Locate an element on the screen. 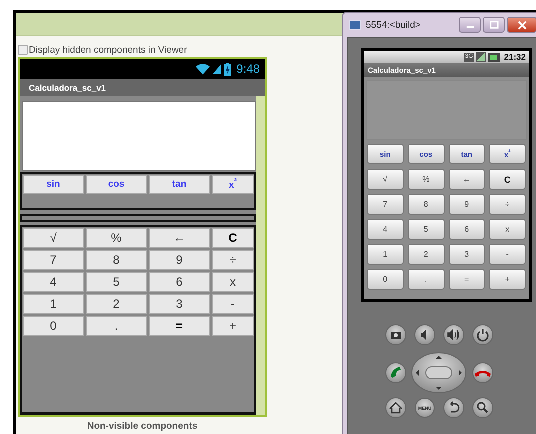 This screenshot has height=434, width=536. end-call-button is located at coordinates (483, 373).